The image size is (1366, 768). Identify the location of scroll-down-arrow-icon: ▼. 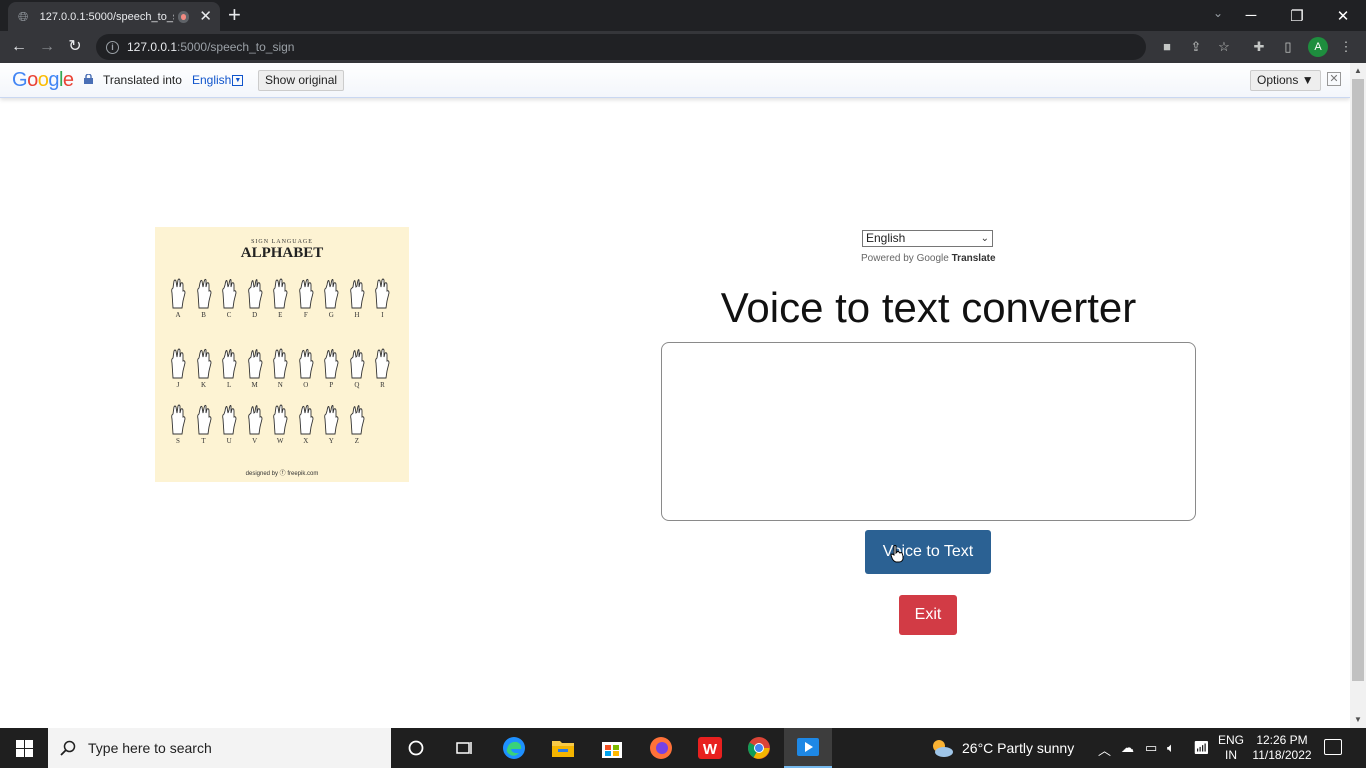
(1358, 720).